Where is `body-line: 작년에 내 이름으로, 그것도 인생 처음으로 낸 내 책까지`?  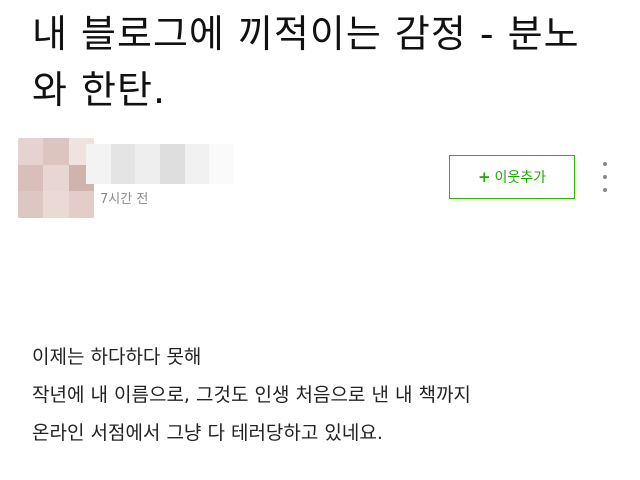
body-line: 작년에 내 이름으로, 그것도 인생 처음으로 낸 내 책까지 is located at coordinates (251, 395).